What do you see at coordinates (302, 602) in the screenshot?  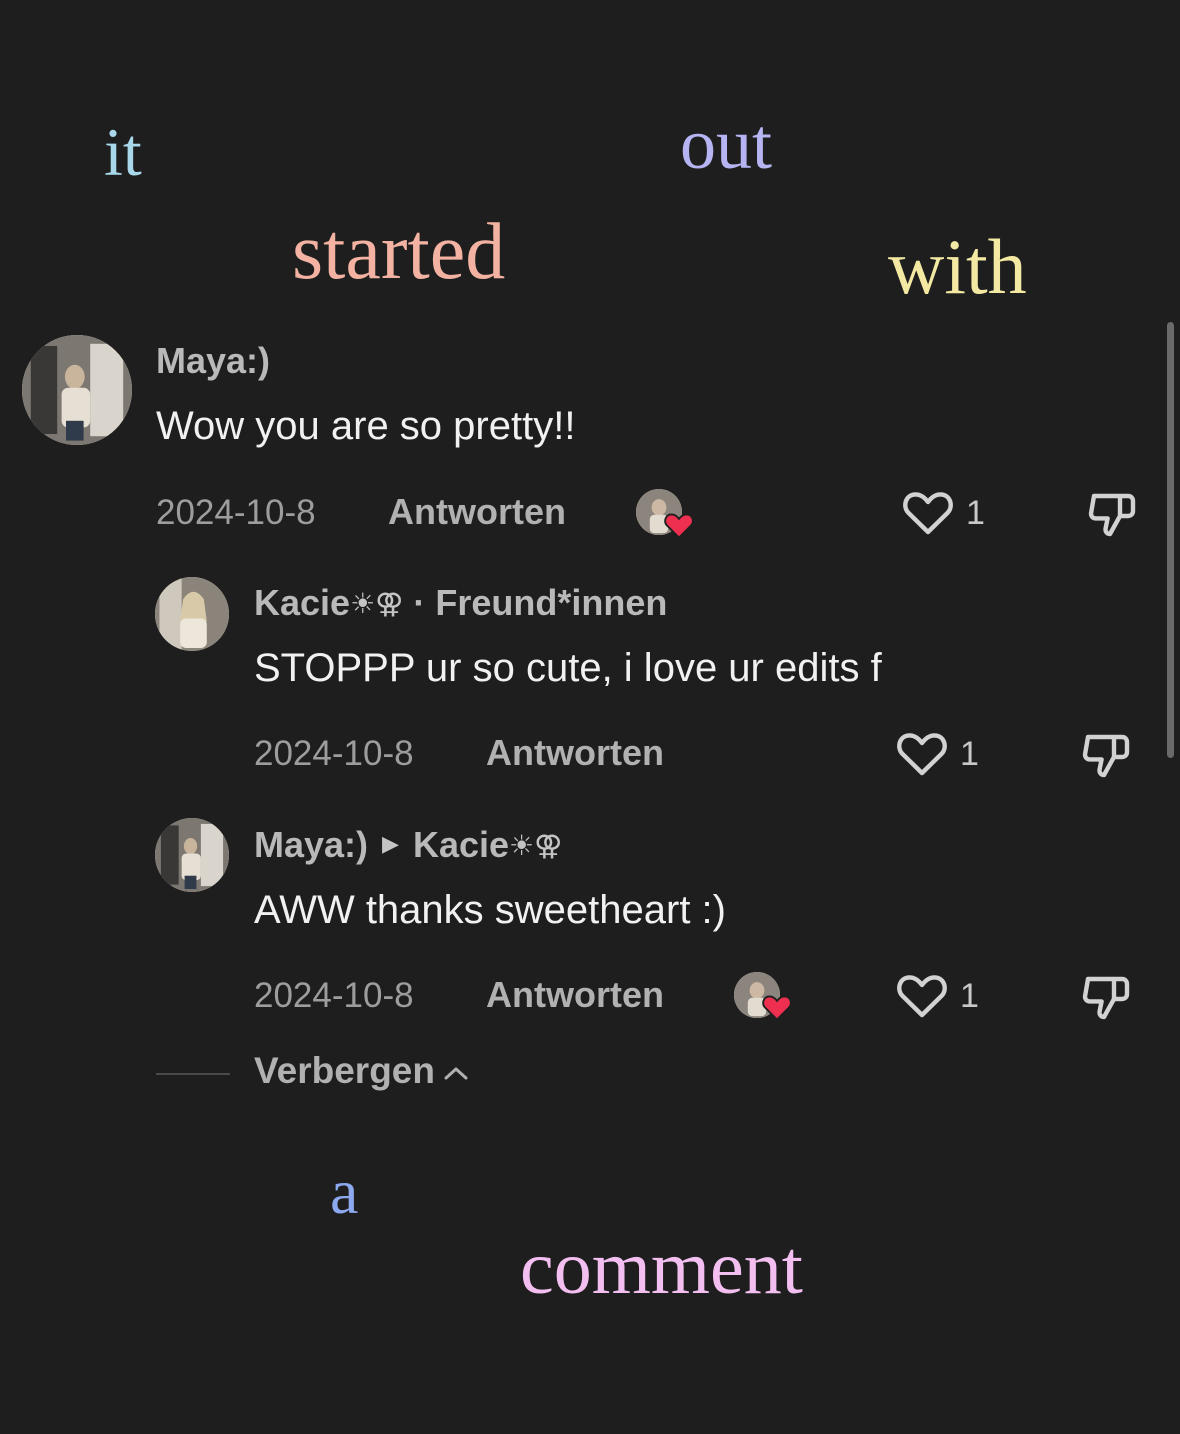 I see `username-text: Kacie` at bounding box center [302, 602].